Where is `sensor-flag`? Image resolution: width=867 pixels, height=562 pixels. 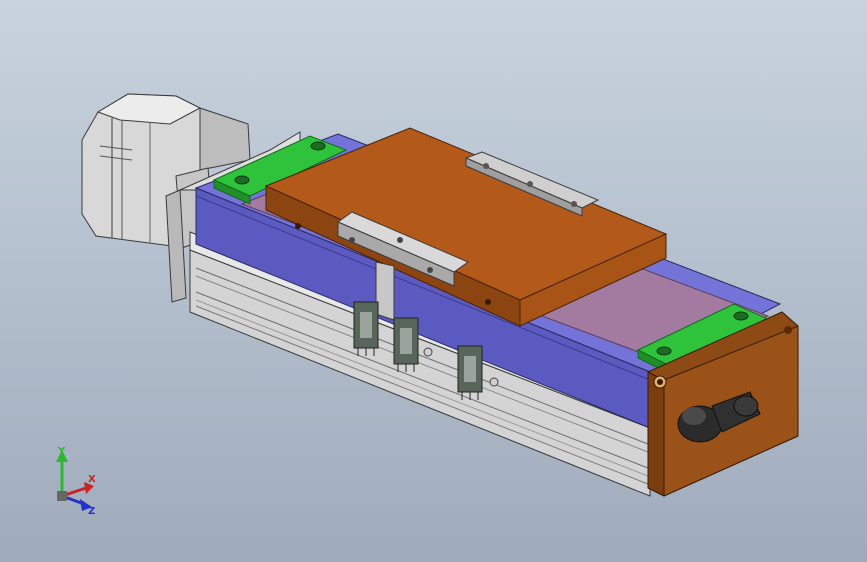
sensor-flag is located at coordinates (385, 291).